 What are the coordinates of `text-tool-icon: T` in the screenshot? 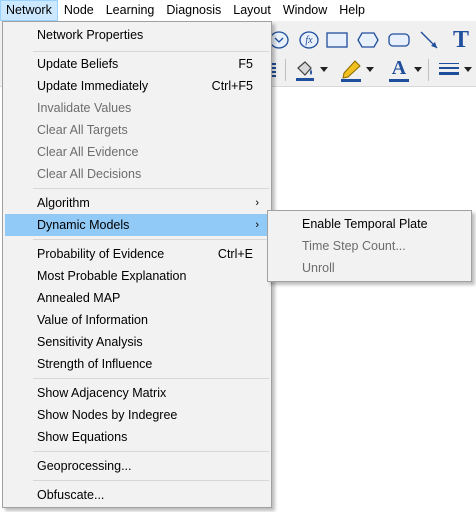 It's located at (461, 40).